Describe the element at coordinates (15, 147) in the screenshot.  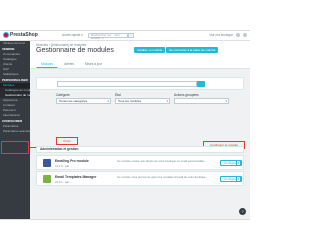
I see `modules-menu-highlight` at that location.